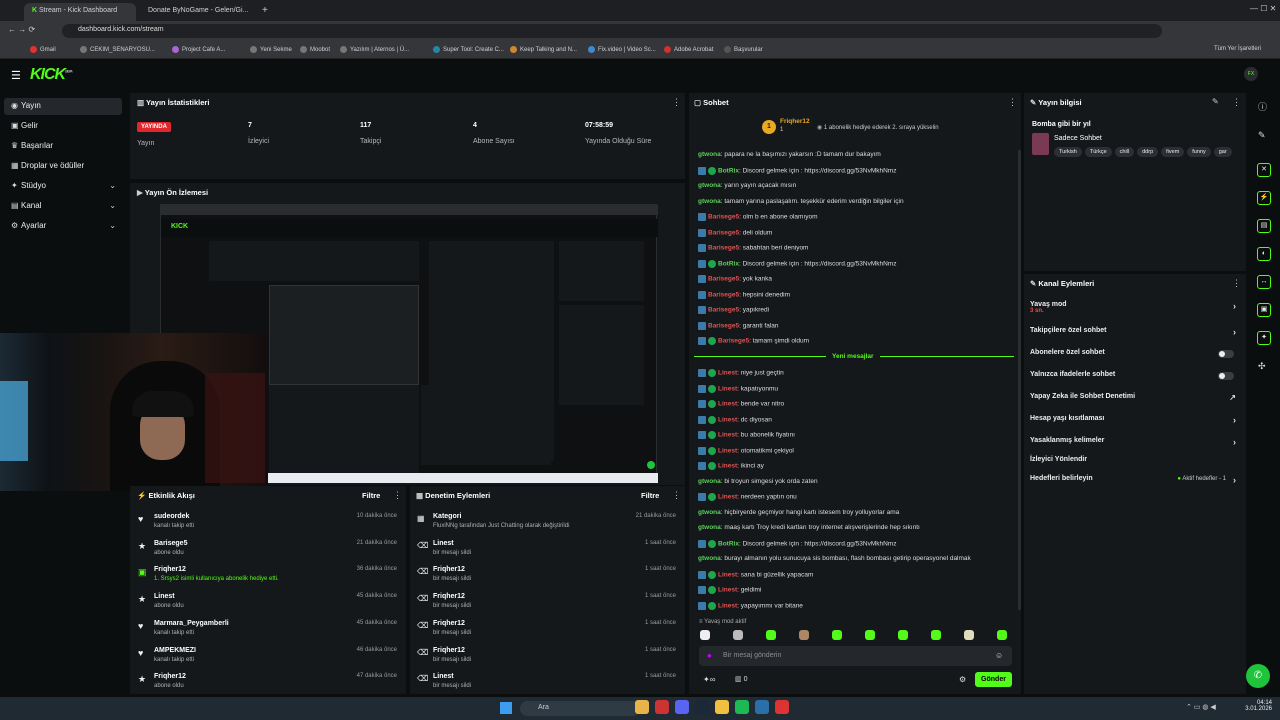 The height and width of the screenshot is (720, 1280). What do you see at coordinates (762, 707) in the screenshot?
I see `taskbar-app-icon` at bounding box center [762, 707].